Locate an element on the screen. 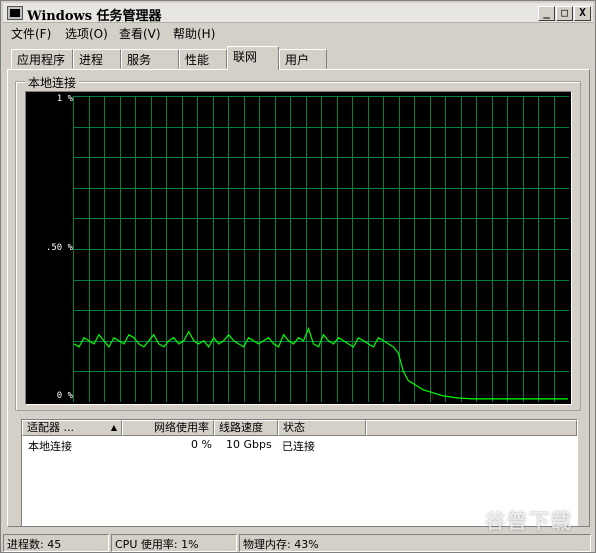 This screenshot has width=596, height=553. status-bar: 进程数: 45 CPU 使用率: 1% 物理内存: 43% is located at coordinates (298, 542).